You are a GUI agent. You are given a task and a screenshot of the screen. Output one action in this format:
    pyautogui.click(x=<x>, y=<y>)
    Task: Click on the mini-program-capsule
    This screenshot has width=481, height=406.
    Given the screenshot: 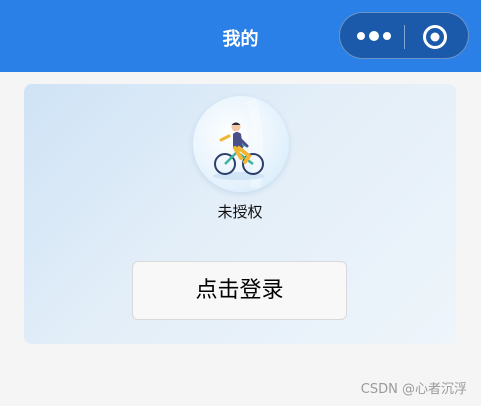 What is the action you would take?
    pyautogui.click(x=404, y=35)
    